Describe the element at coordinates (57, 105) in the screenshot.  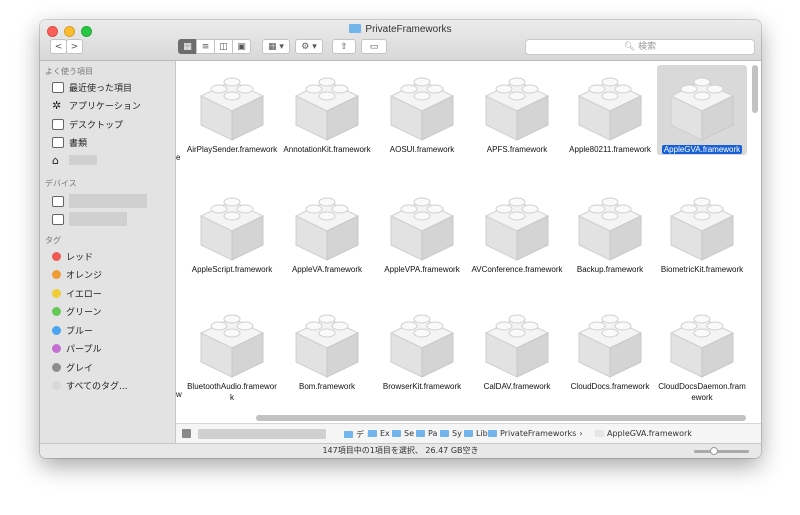
I see `applications-icon: ✲` at that location.